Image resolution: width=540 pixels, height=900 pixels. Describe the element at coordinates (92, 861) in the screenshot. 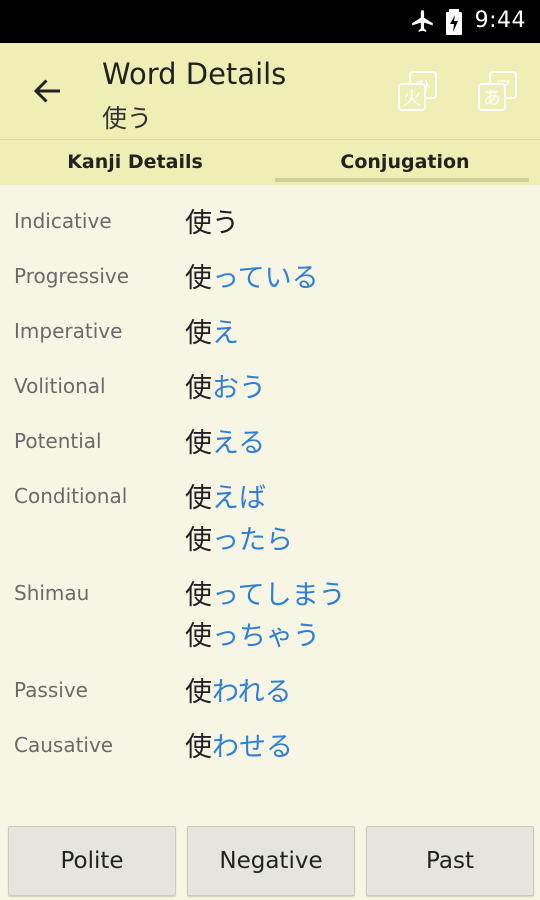

I see `polite-button: Polite` at that location.